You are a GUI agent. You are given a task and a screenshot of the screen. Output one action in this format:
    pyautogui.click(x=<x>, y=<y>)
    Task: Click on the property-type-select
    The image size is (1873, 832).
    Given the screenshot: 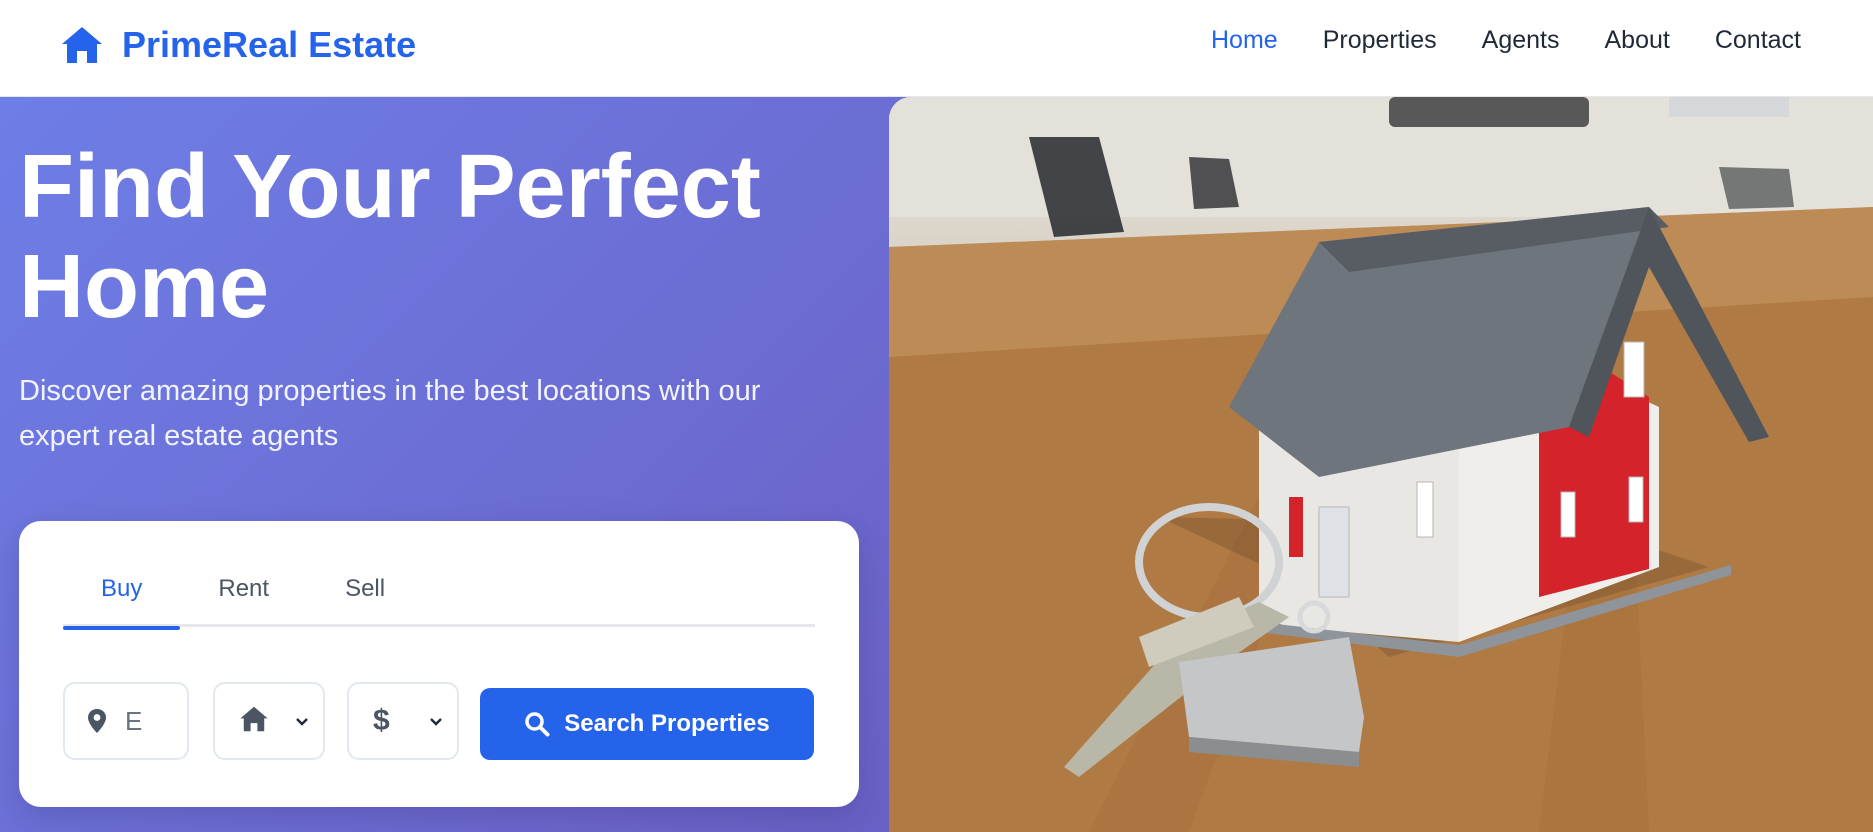 What is the action you would take?
    pyautogui.click(x=269, y=721)
    